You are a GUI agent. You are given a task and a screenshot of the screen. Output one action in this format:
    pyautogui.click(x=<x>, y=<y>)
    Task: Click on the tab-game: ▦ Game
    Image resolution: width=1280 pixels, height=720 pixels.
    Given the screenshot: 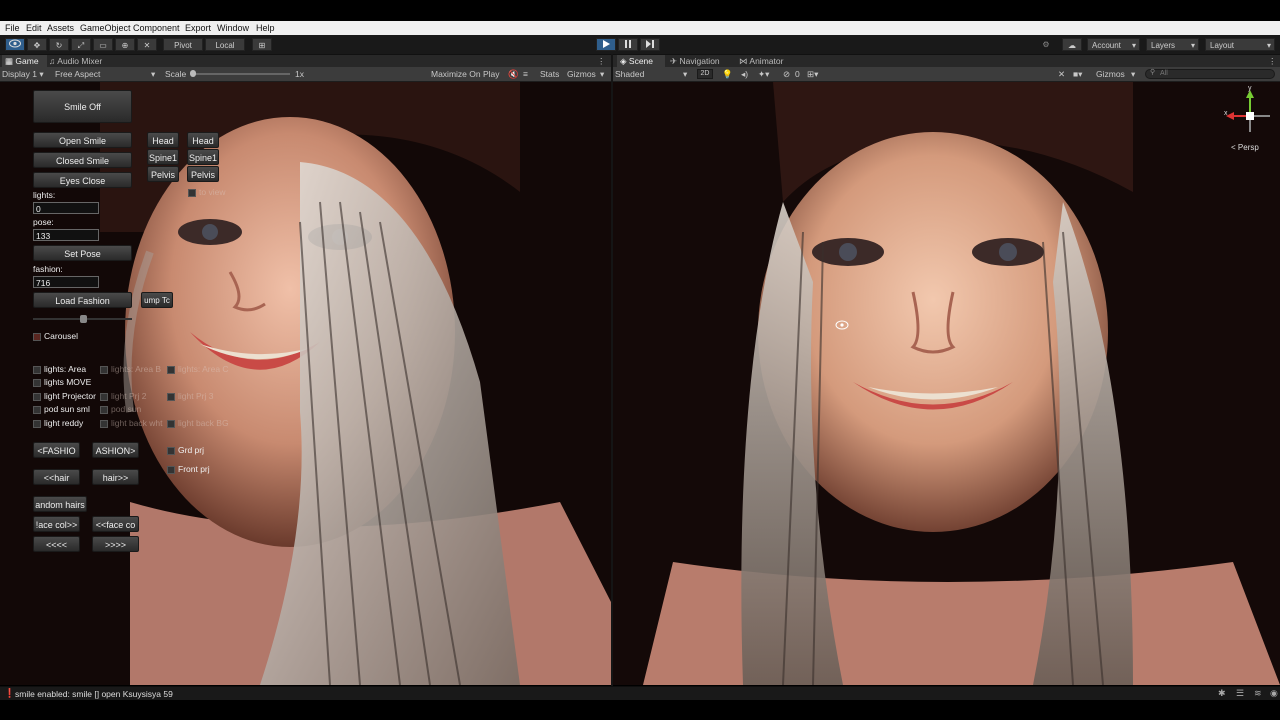 What is the action you would take?
    pyautogui.click(x=24, y=61)
    